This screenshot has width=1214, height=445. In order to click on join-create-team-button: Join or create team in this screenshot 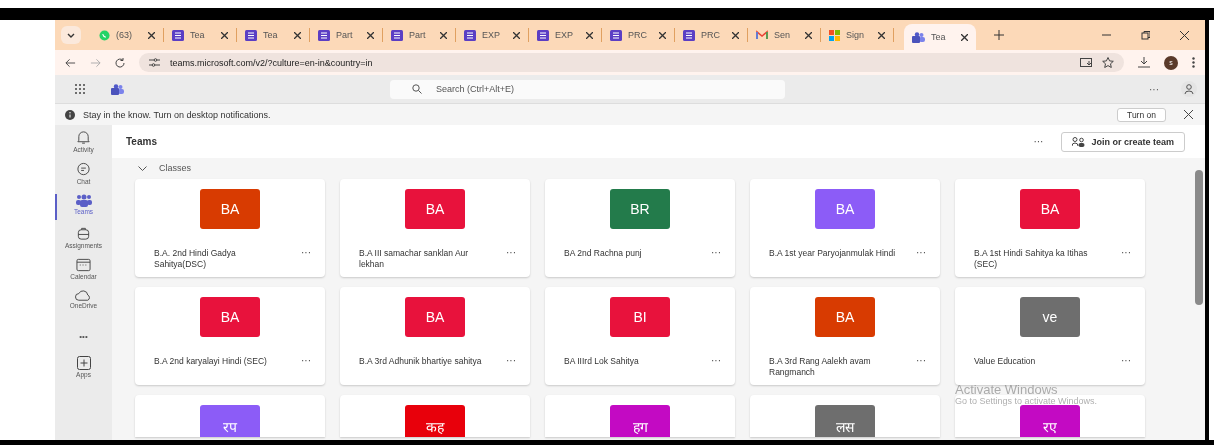, I will do `click(1123, 141)`.